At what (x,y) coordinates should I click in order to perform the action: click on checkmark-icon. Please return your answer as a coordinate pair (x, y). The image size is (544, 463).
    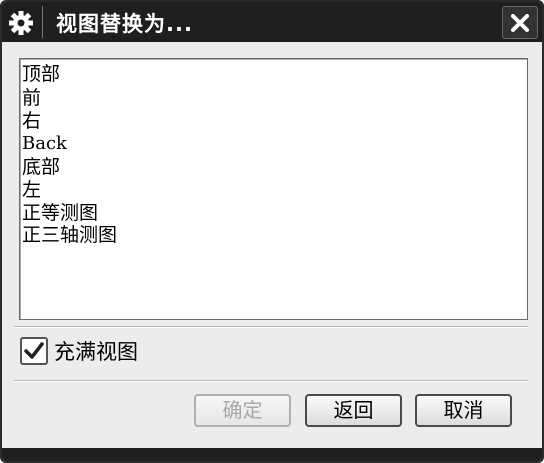
    Looking at the image, I should click on (34, 350).